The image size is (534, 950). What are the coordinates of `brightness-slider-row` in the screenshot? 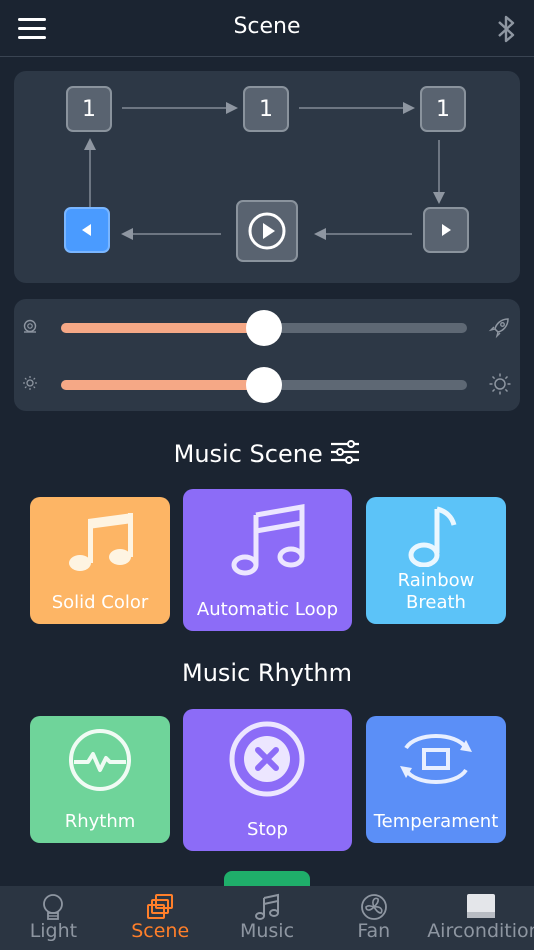 It's located at (267, 384).